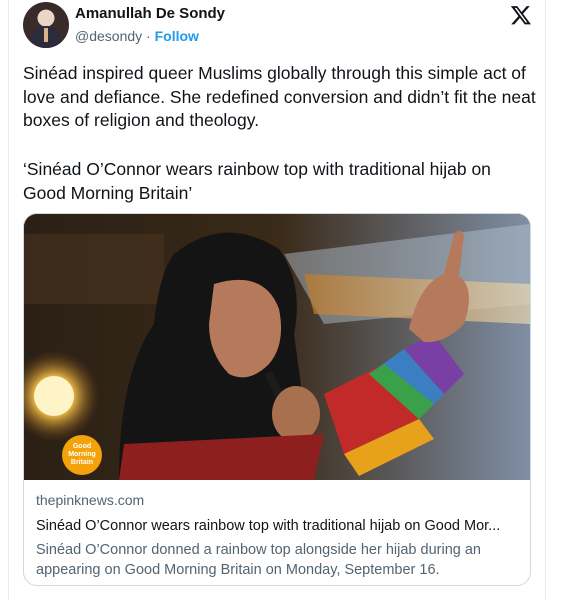  Describe the element at coordinates (82, 462) in the screenshot. I see `badge-line-3: Britain` at that location.